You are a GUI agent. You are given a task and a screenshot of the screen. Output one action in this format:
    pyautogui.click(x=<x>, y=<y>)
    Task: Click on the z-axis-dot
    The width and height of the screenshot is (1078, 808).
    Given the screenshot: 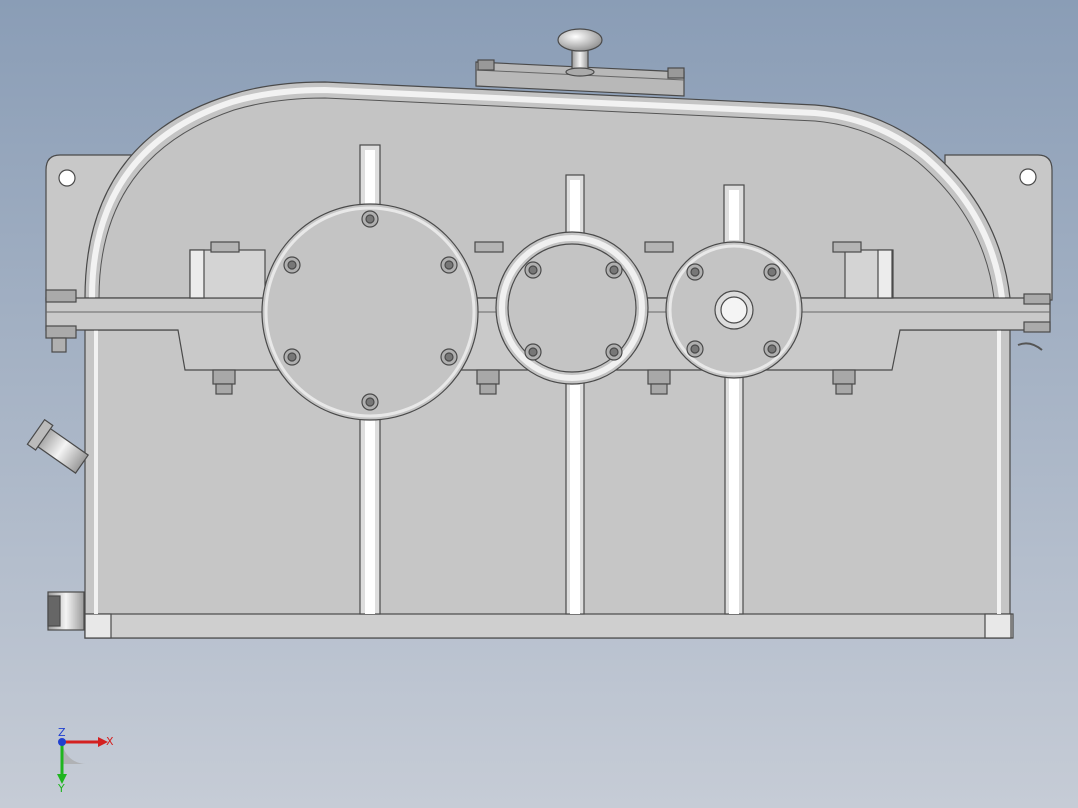 What is the action you would take?
    pyautogui.click(x=62, y=742)
    